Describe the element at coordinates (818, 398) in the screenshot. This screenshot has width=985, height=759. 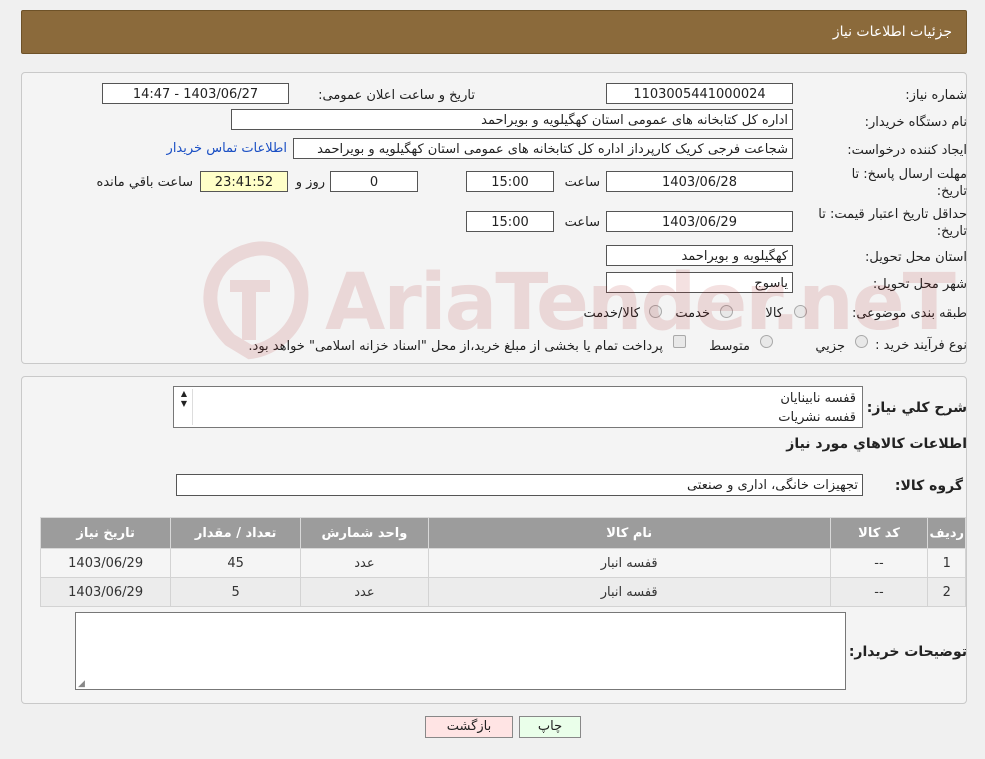
I see `description-line-1: قفسه نابینایان` at that location.